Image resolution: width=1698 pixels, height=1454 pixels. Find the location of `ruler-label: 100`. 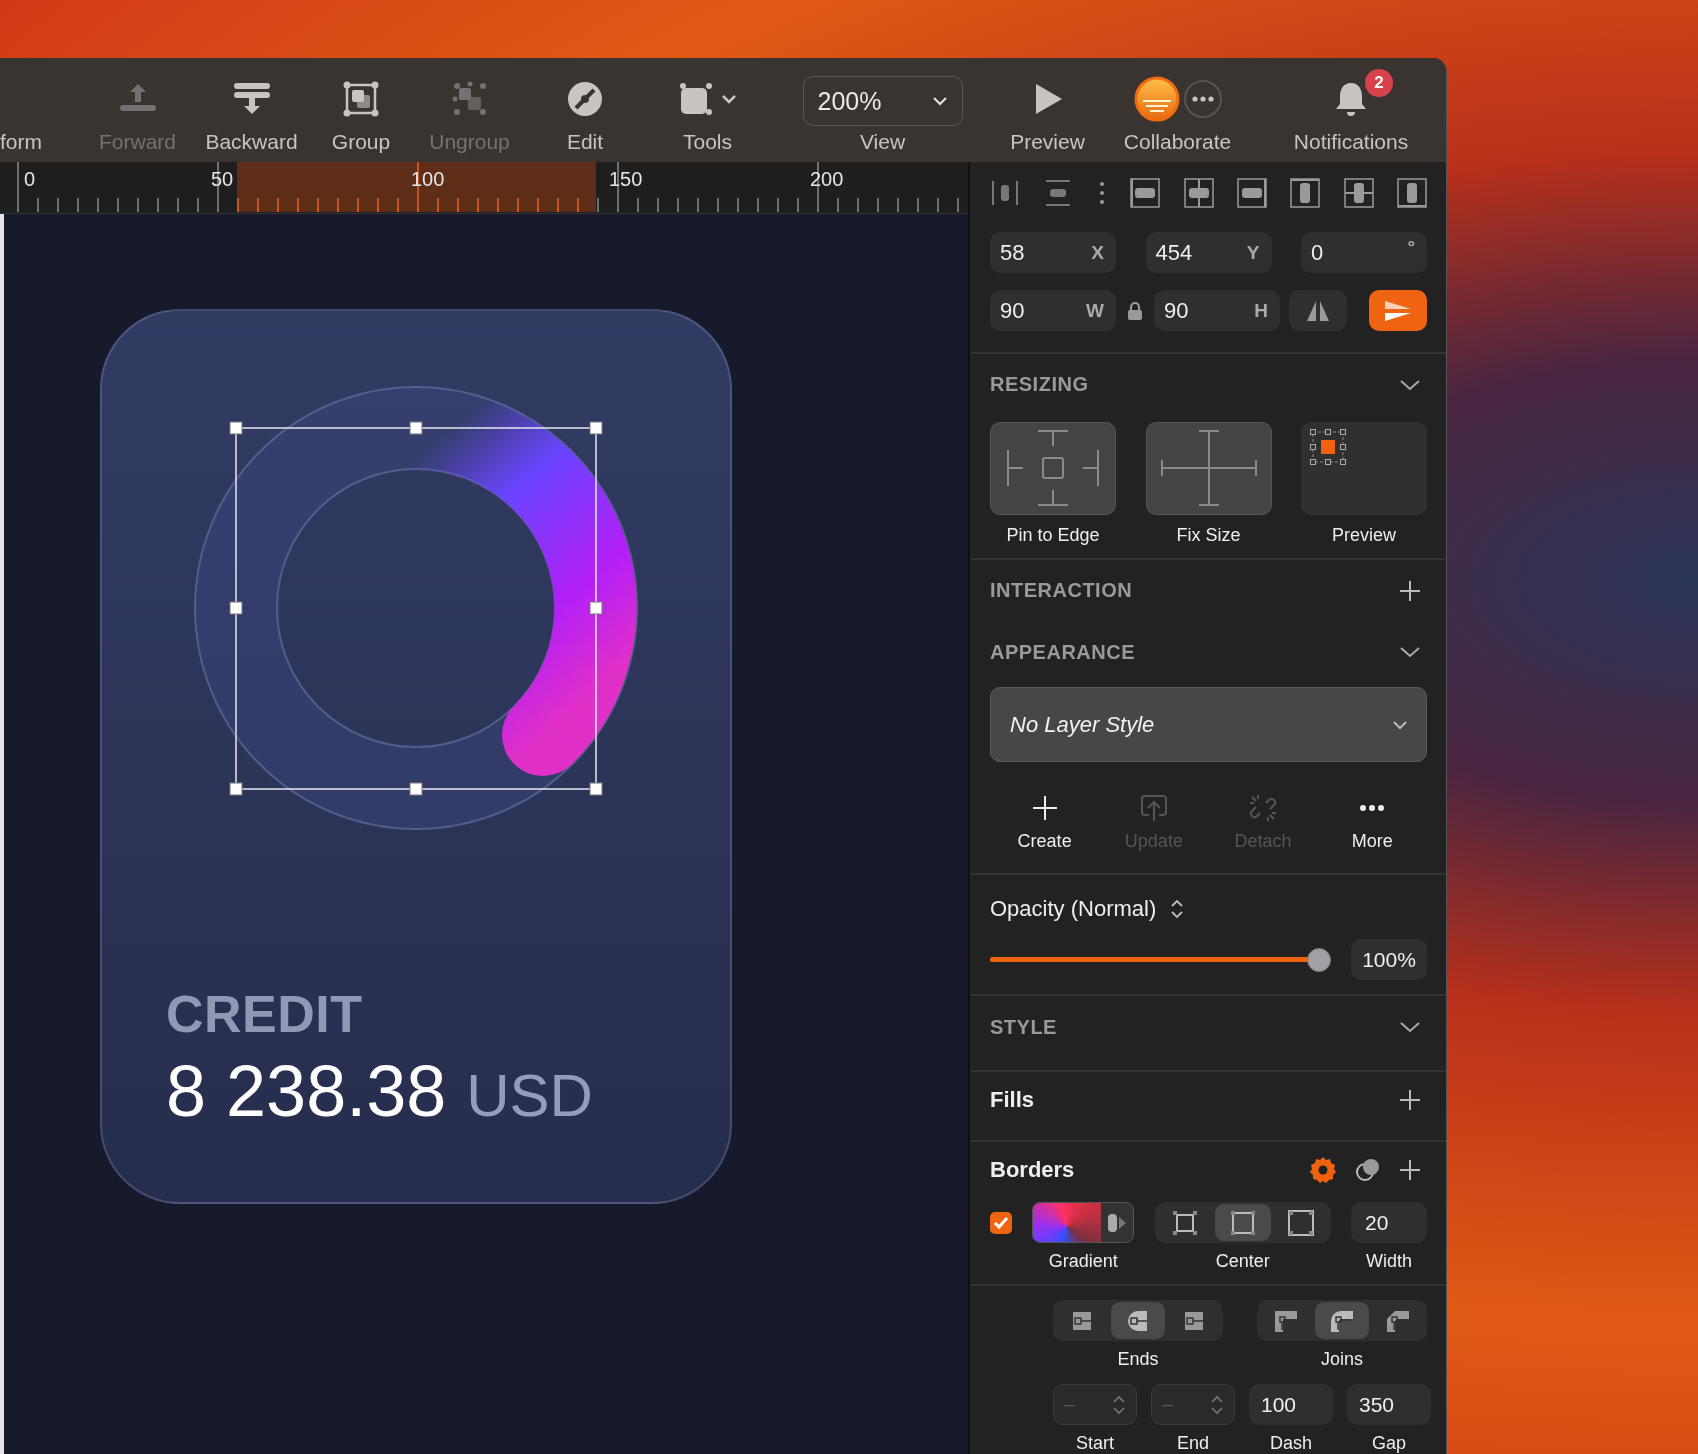

ruler-label: 100 is located at coordinates (428, 179).